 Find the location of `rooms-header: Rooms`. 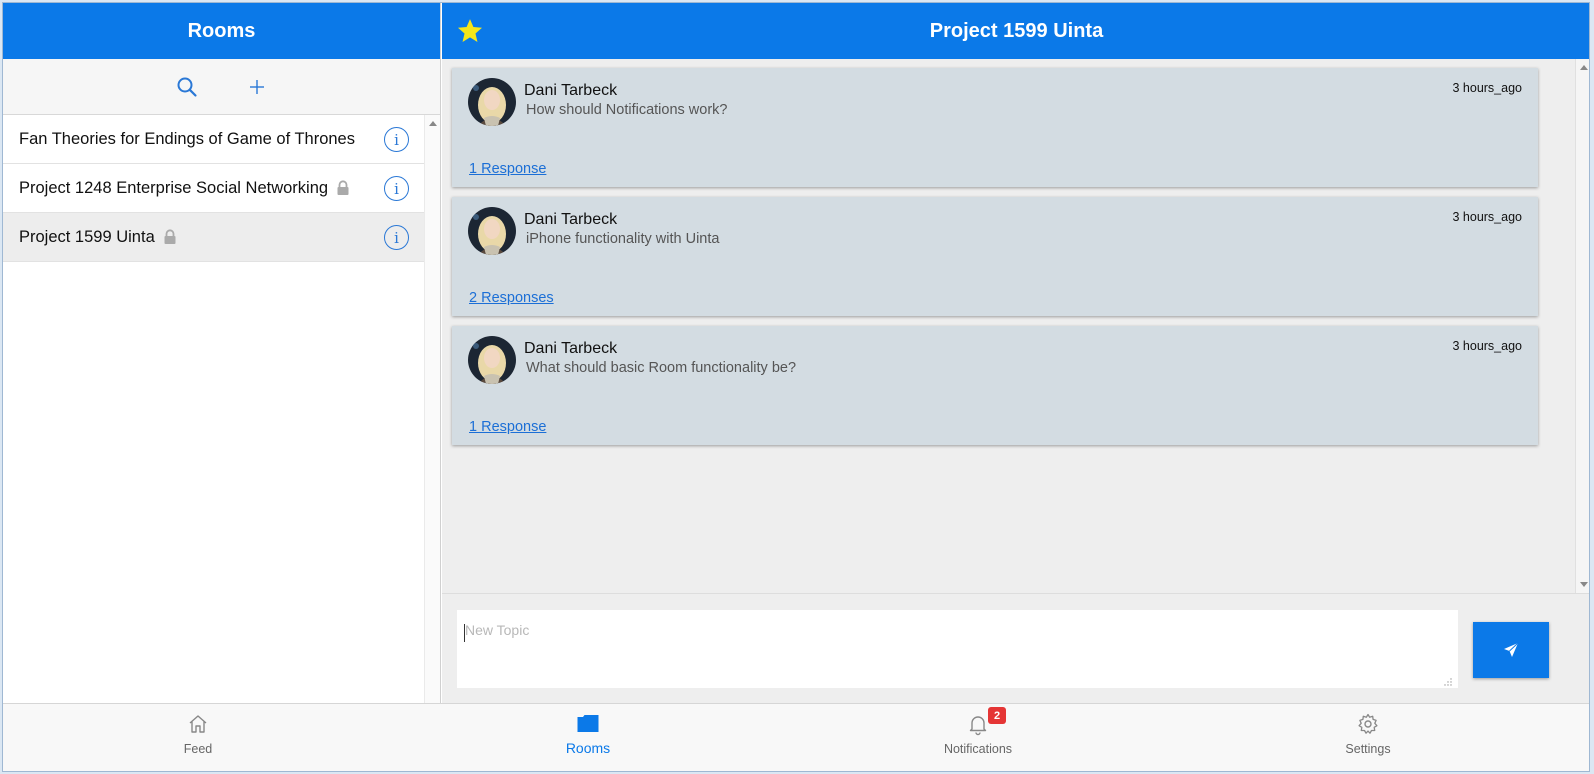

rooms-header: Rooms is located at coordinates (221, 31).